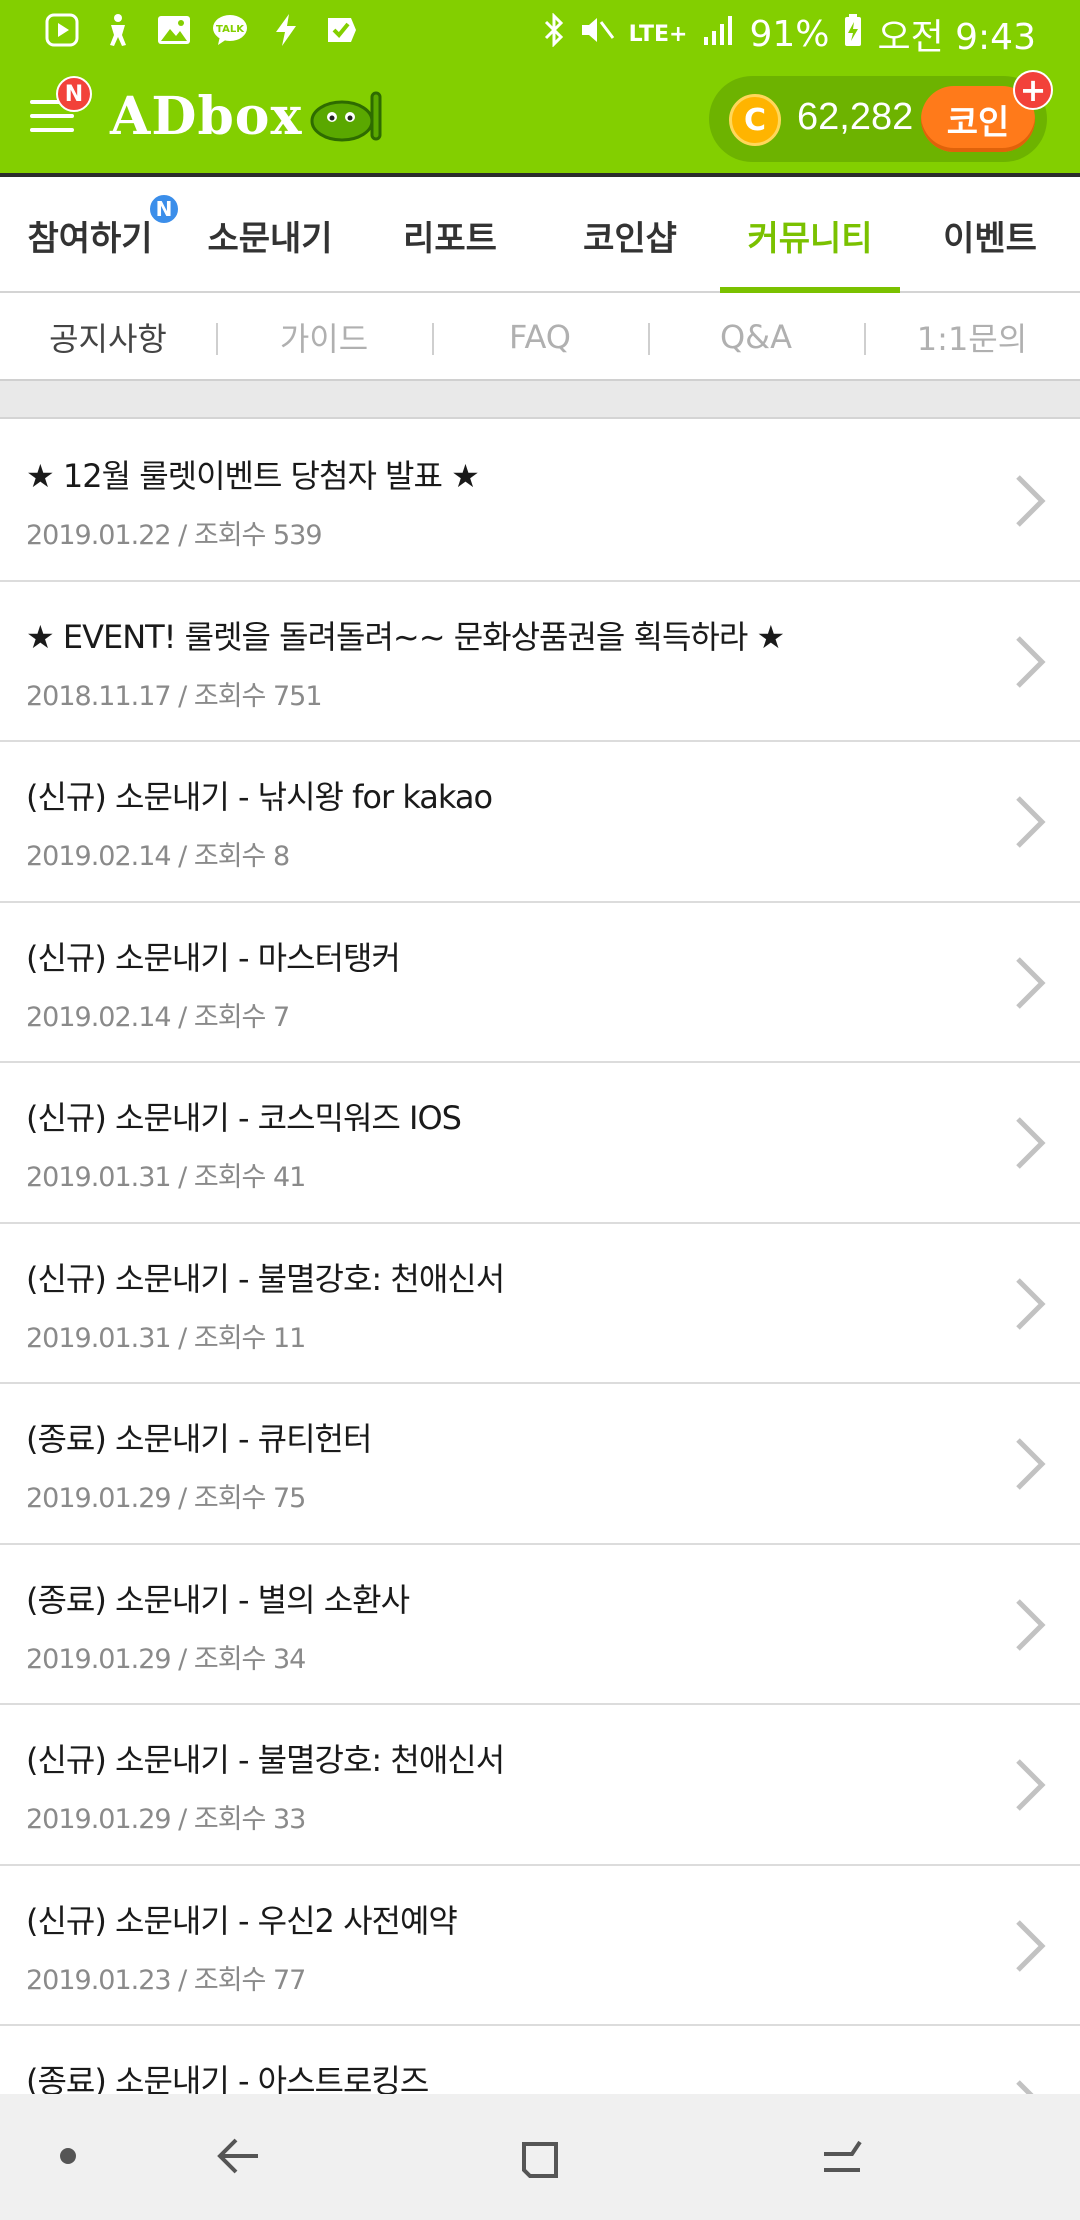  Describe the element at coordinates (213, 957) in the screenshot. I see `notice-title: (신규) 소문내기 - 마스터탱커` at that location.